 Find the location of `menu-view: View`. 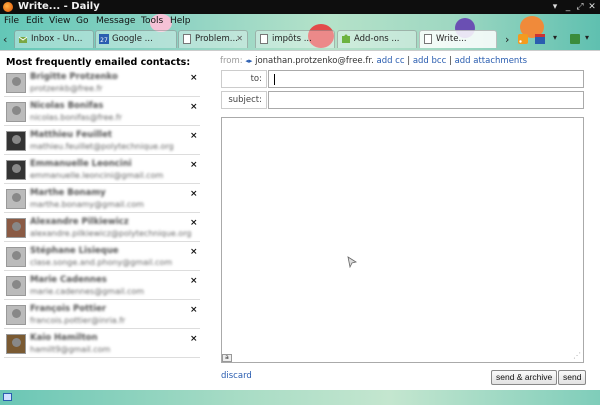

menu-view: View is located at coordinates (59, 21).